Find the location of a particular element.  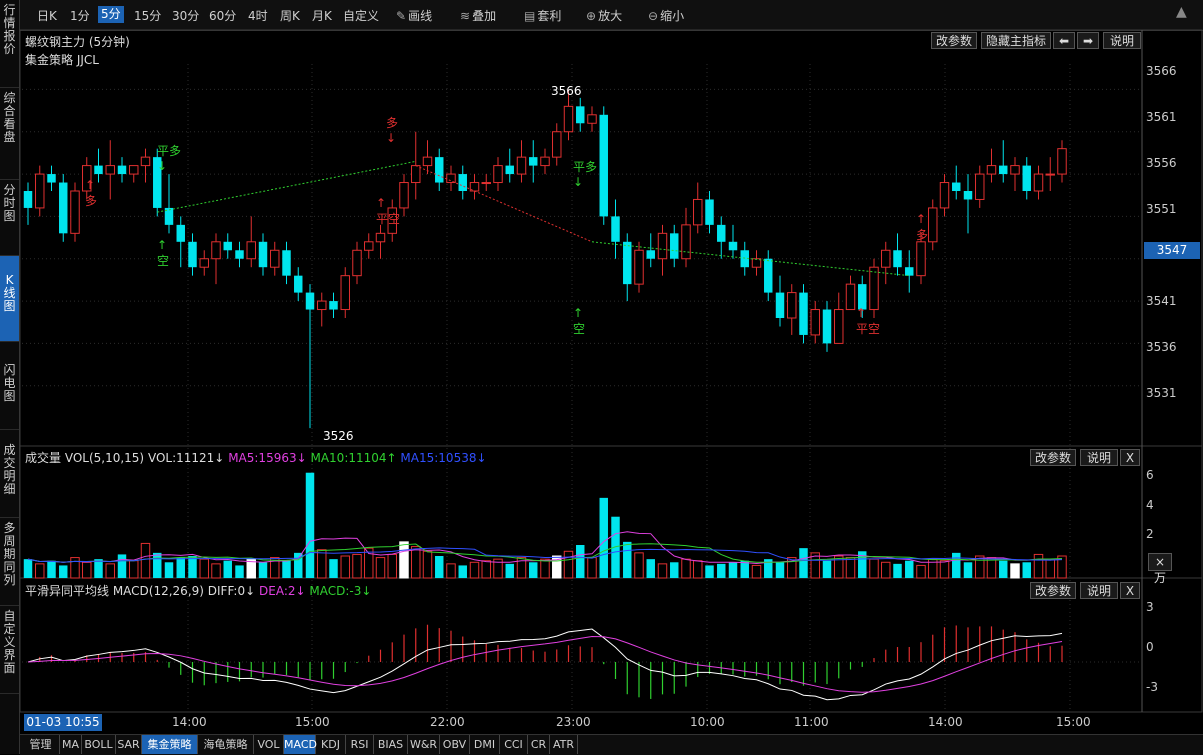

signal-label: ↑ 多 is located at coordinates (91, 193).